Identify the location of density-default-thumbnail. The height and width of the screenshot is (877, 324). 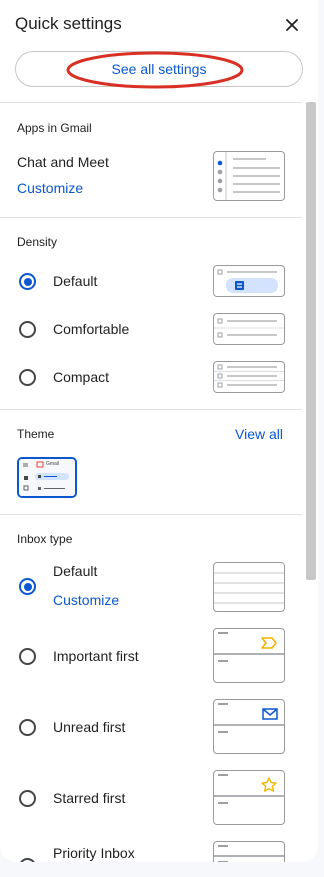
(249, 281).